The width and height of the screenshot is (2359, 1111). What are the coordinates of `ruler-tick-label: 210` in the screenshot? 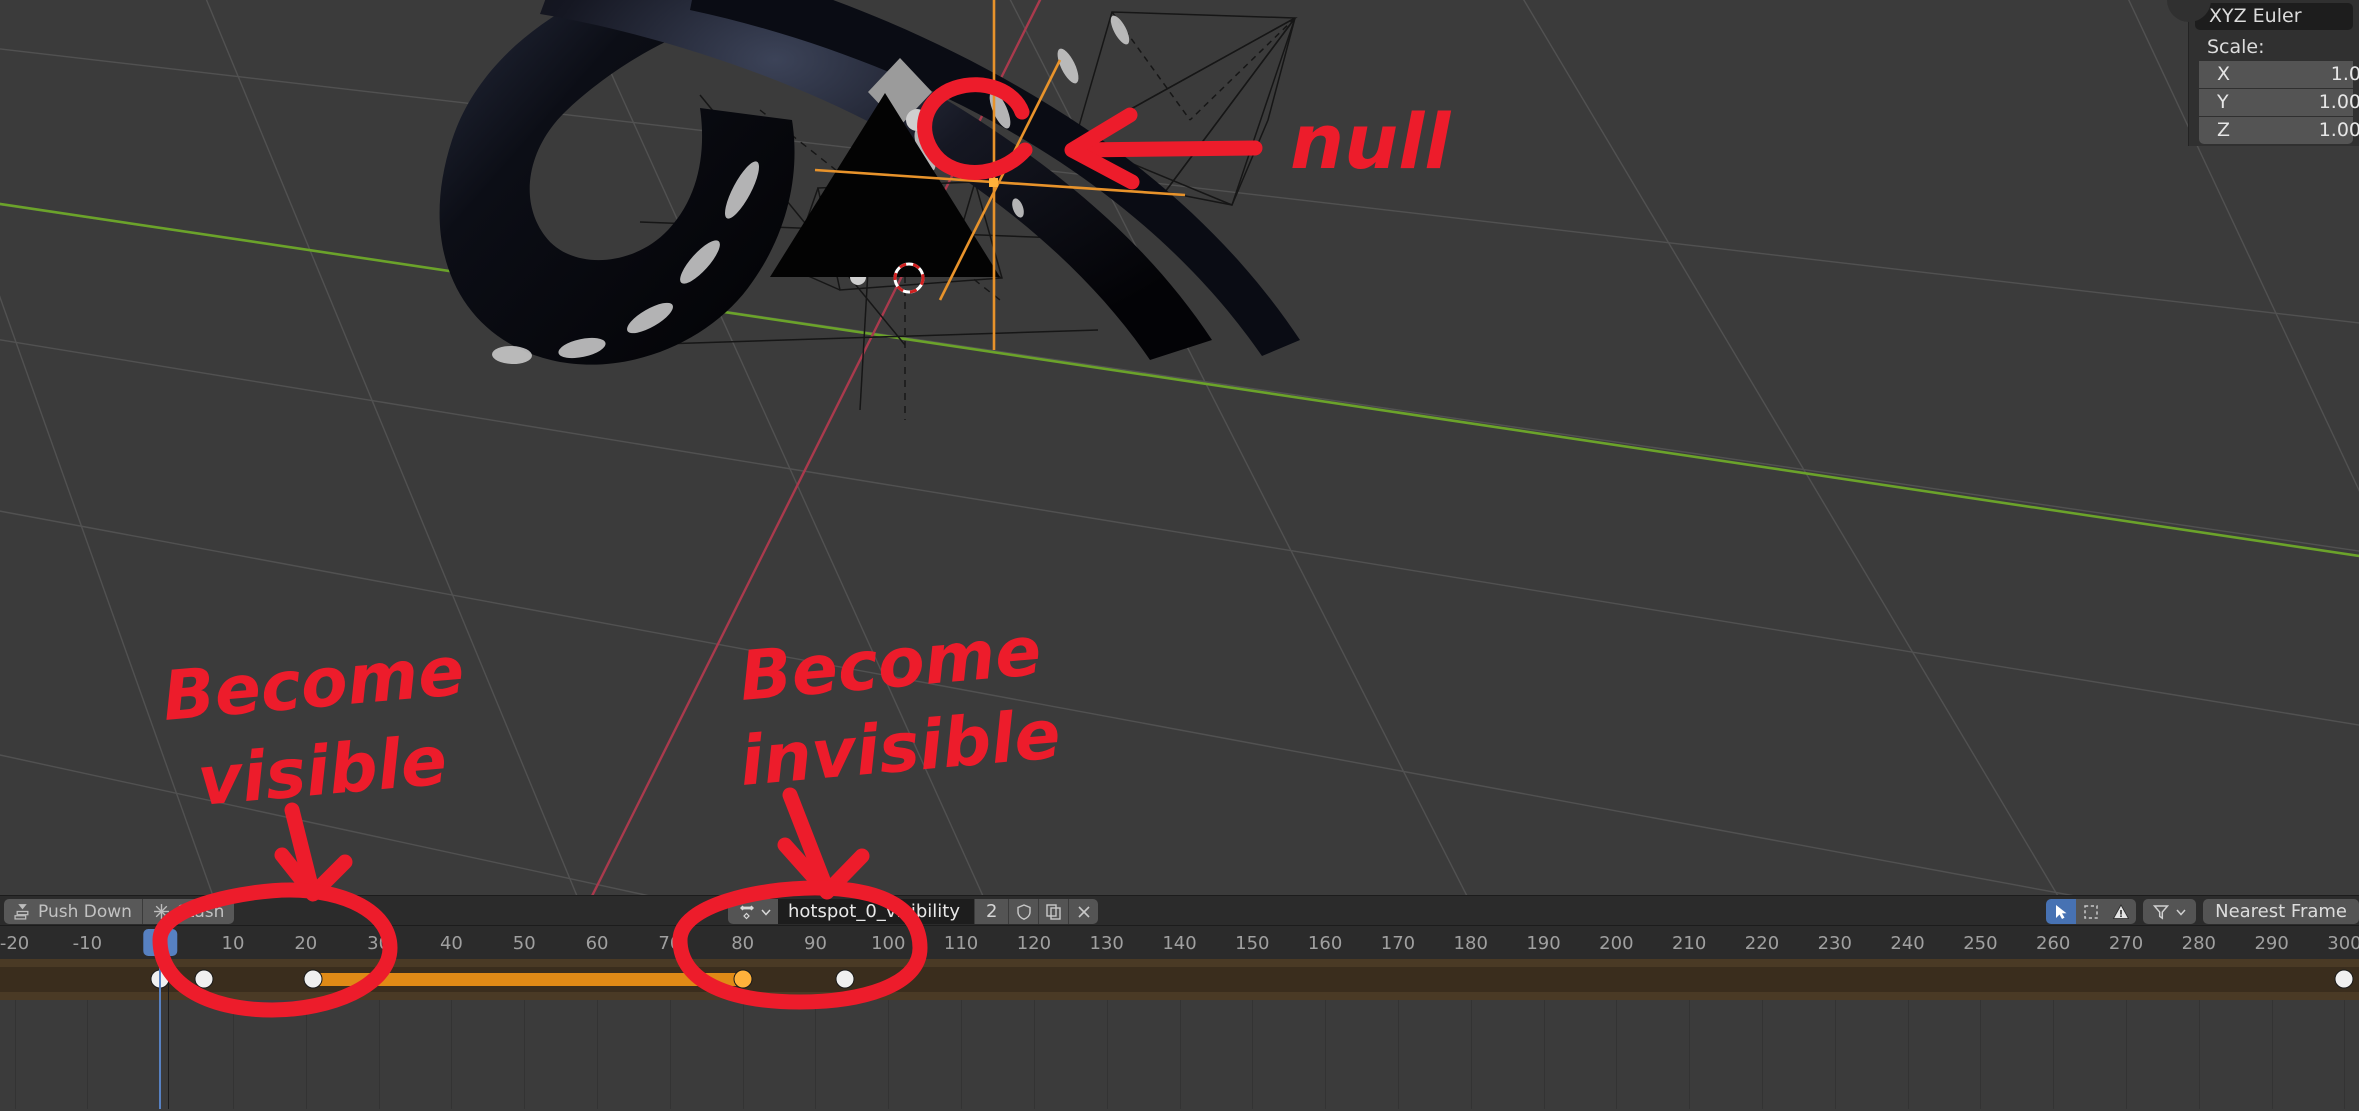 It's located at (1689, 943).